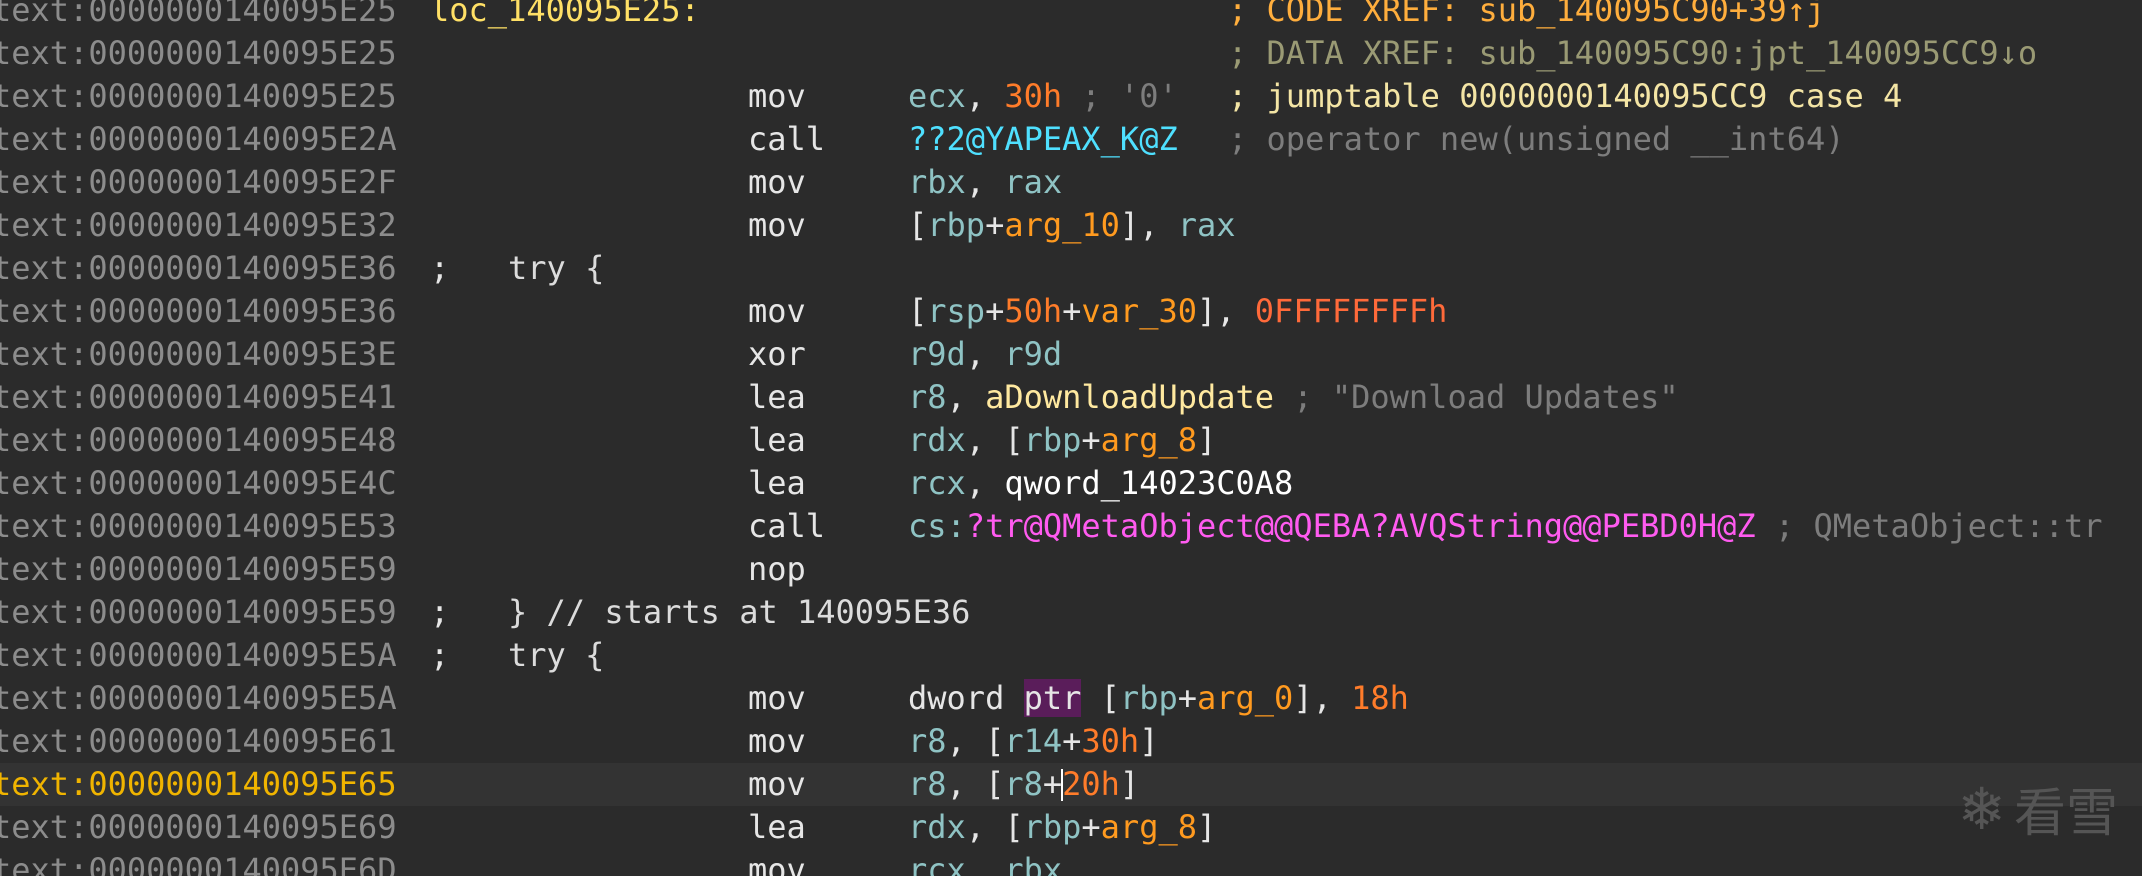 The image size is (2142, 876). I want to click on immediate-operand: 50h, so click(1033, 311).